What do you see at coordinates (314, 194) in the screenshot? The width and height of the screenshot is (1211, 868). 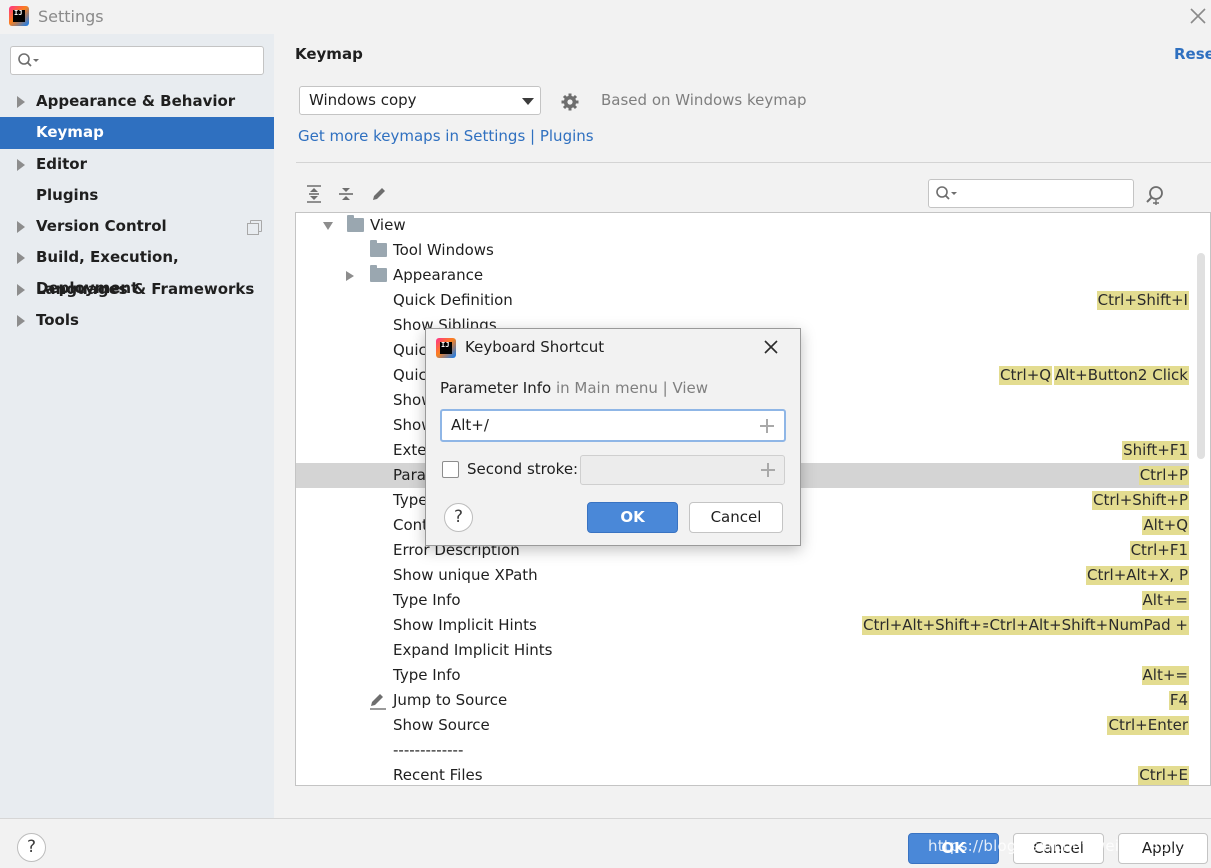 I see `expand-all-icon` at bounding box center [314, 194].